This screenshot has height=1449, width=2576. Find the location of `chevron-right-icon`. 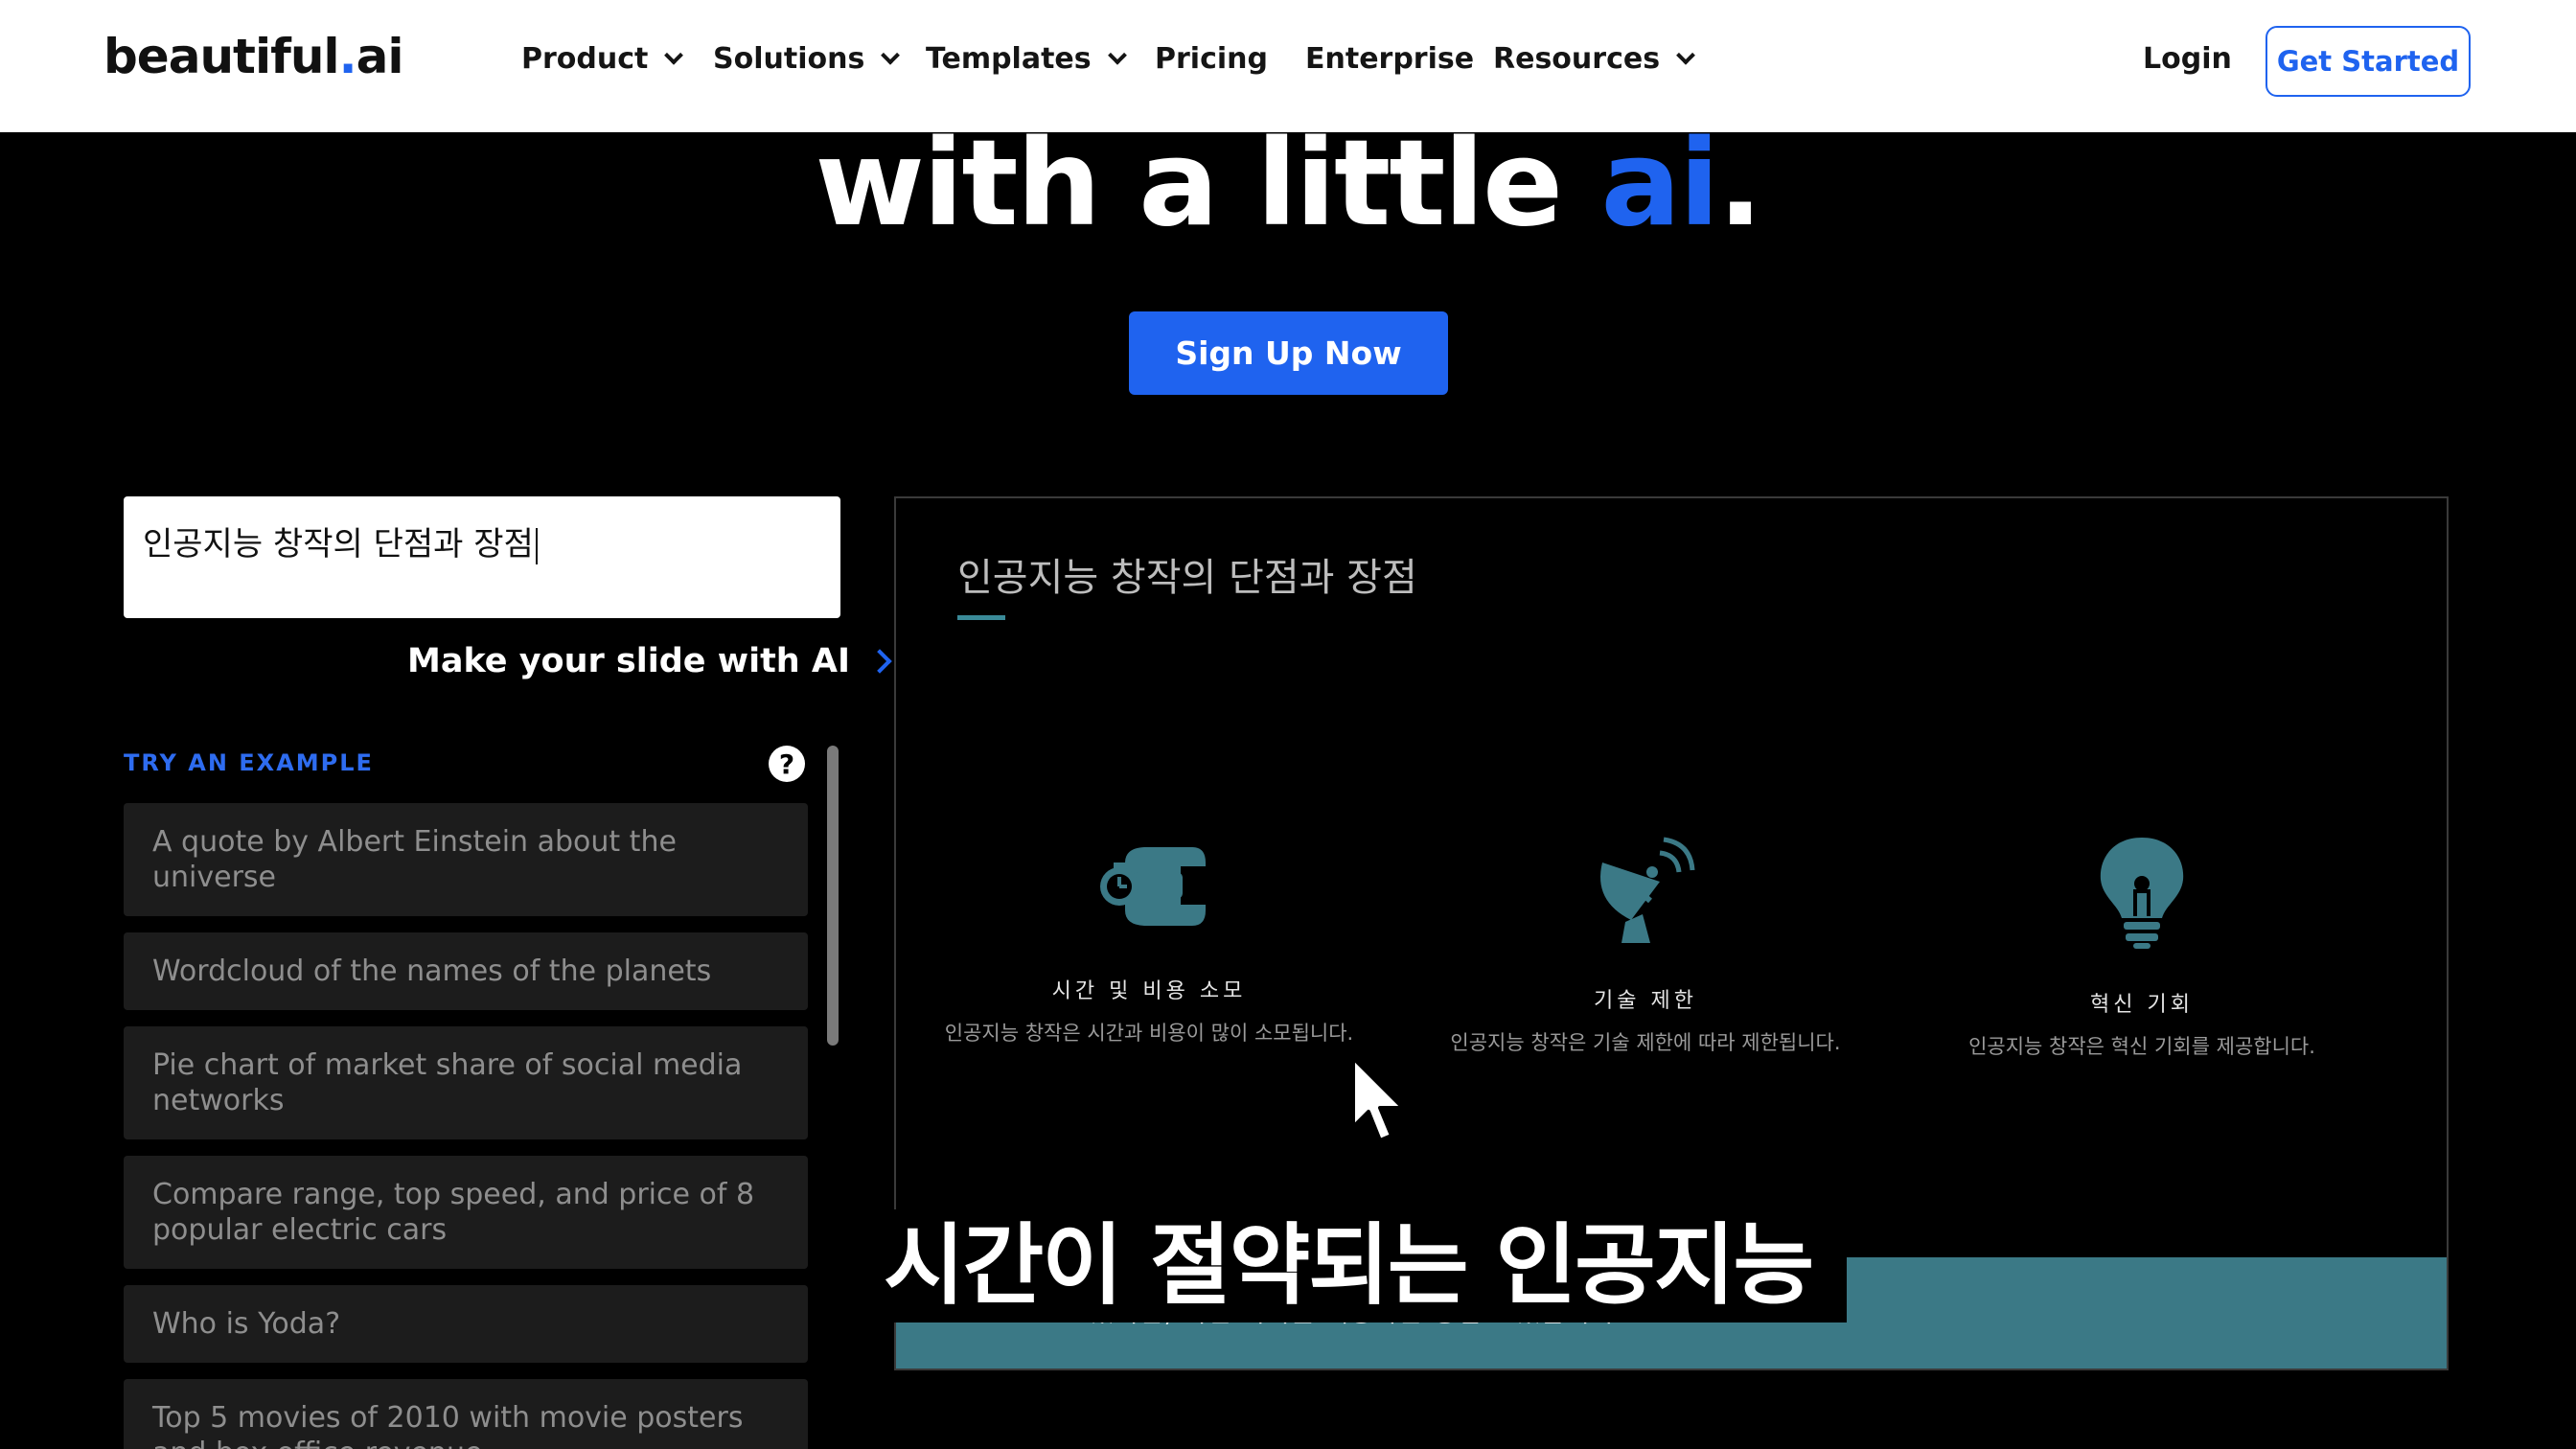

chevron-right-icon is located at coordinates (879, 661).